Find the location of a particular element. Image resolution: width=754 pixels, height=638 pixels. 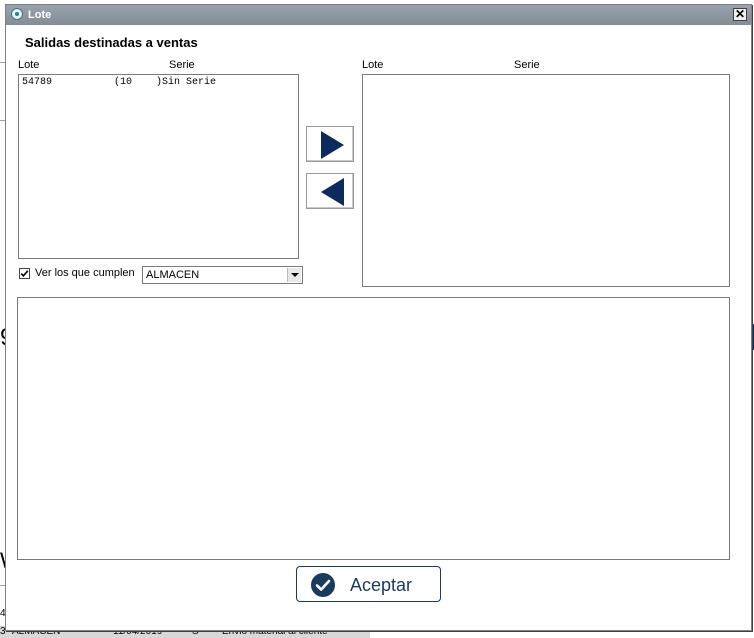

left-col-serie-label: Serie is located at coordinates (182, 65).